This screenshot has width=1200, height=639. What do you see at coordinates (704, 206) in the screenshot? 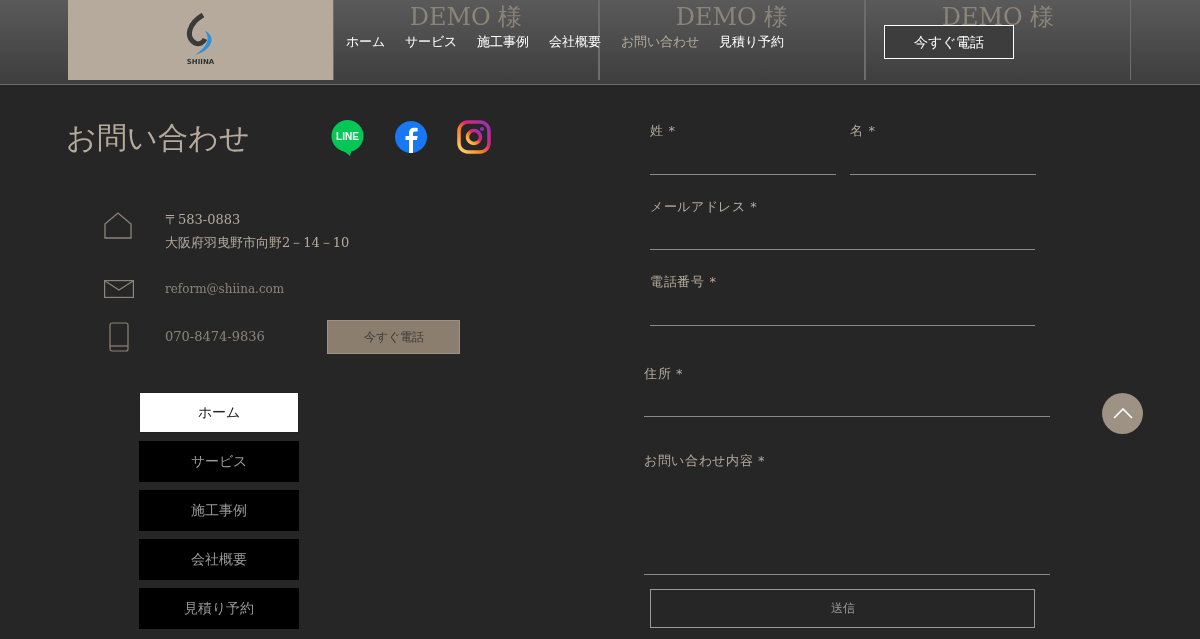
I see `field-label: メールアドレス *` at bounding box center [704, 206].